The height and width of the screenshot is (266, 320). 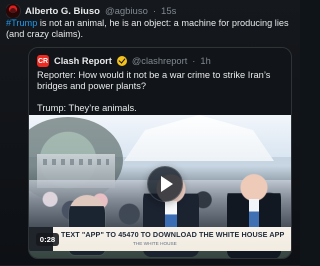 What do you see at coordinates (168, 11) in the screenshot?
I see `tweet-time: 15s` at bounding box center [168, 11].